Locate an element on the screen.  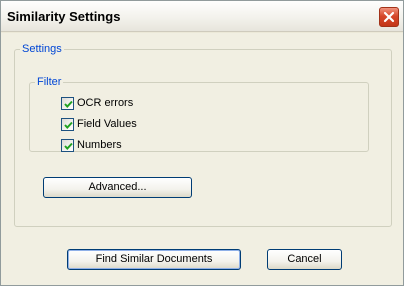
ocr-errors-checkbox is located at coordinates (67, 103).